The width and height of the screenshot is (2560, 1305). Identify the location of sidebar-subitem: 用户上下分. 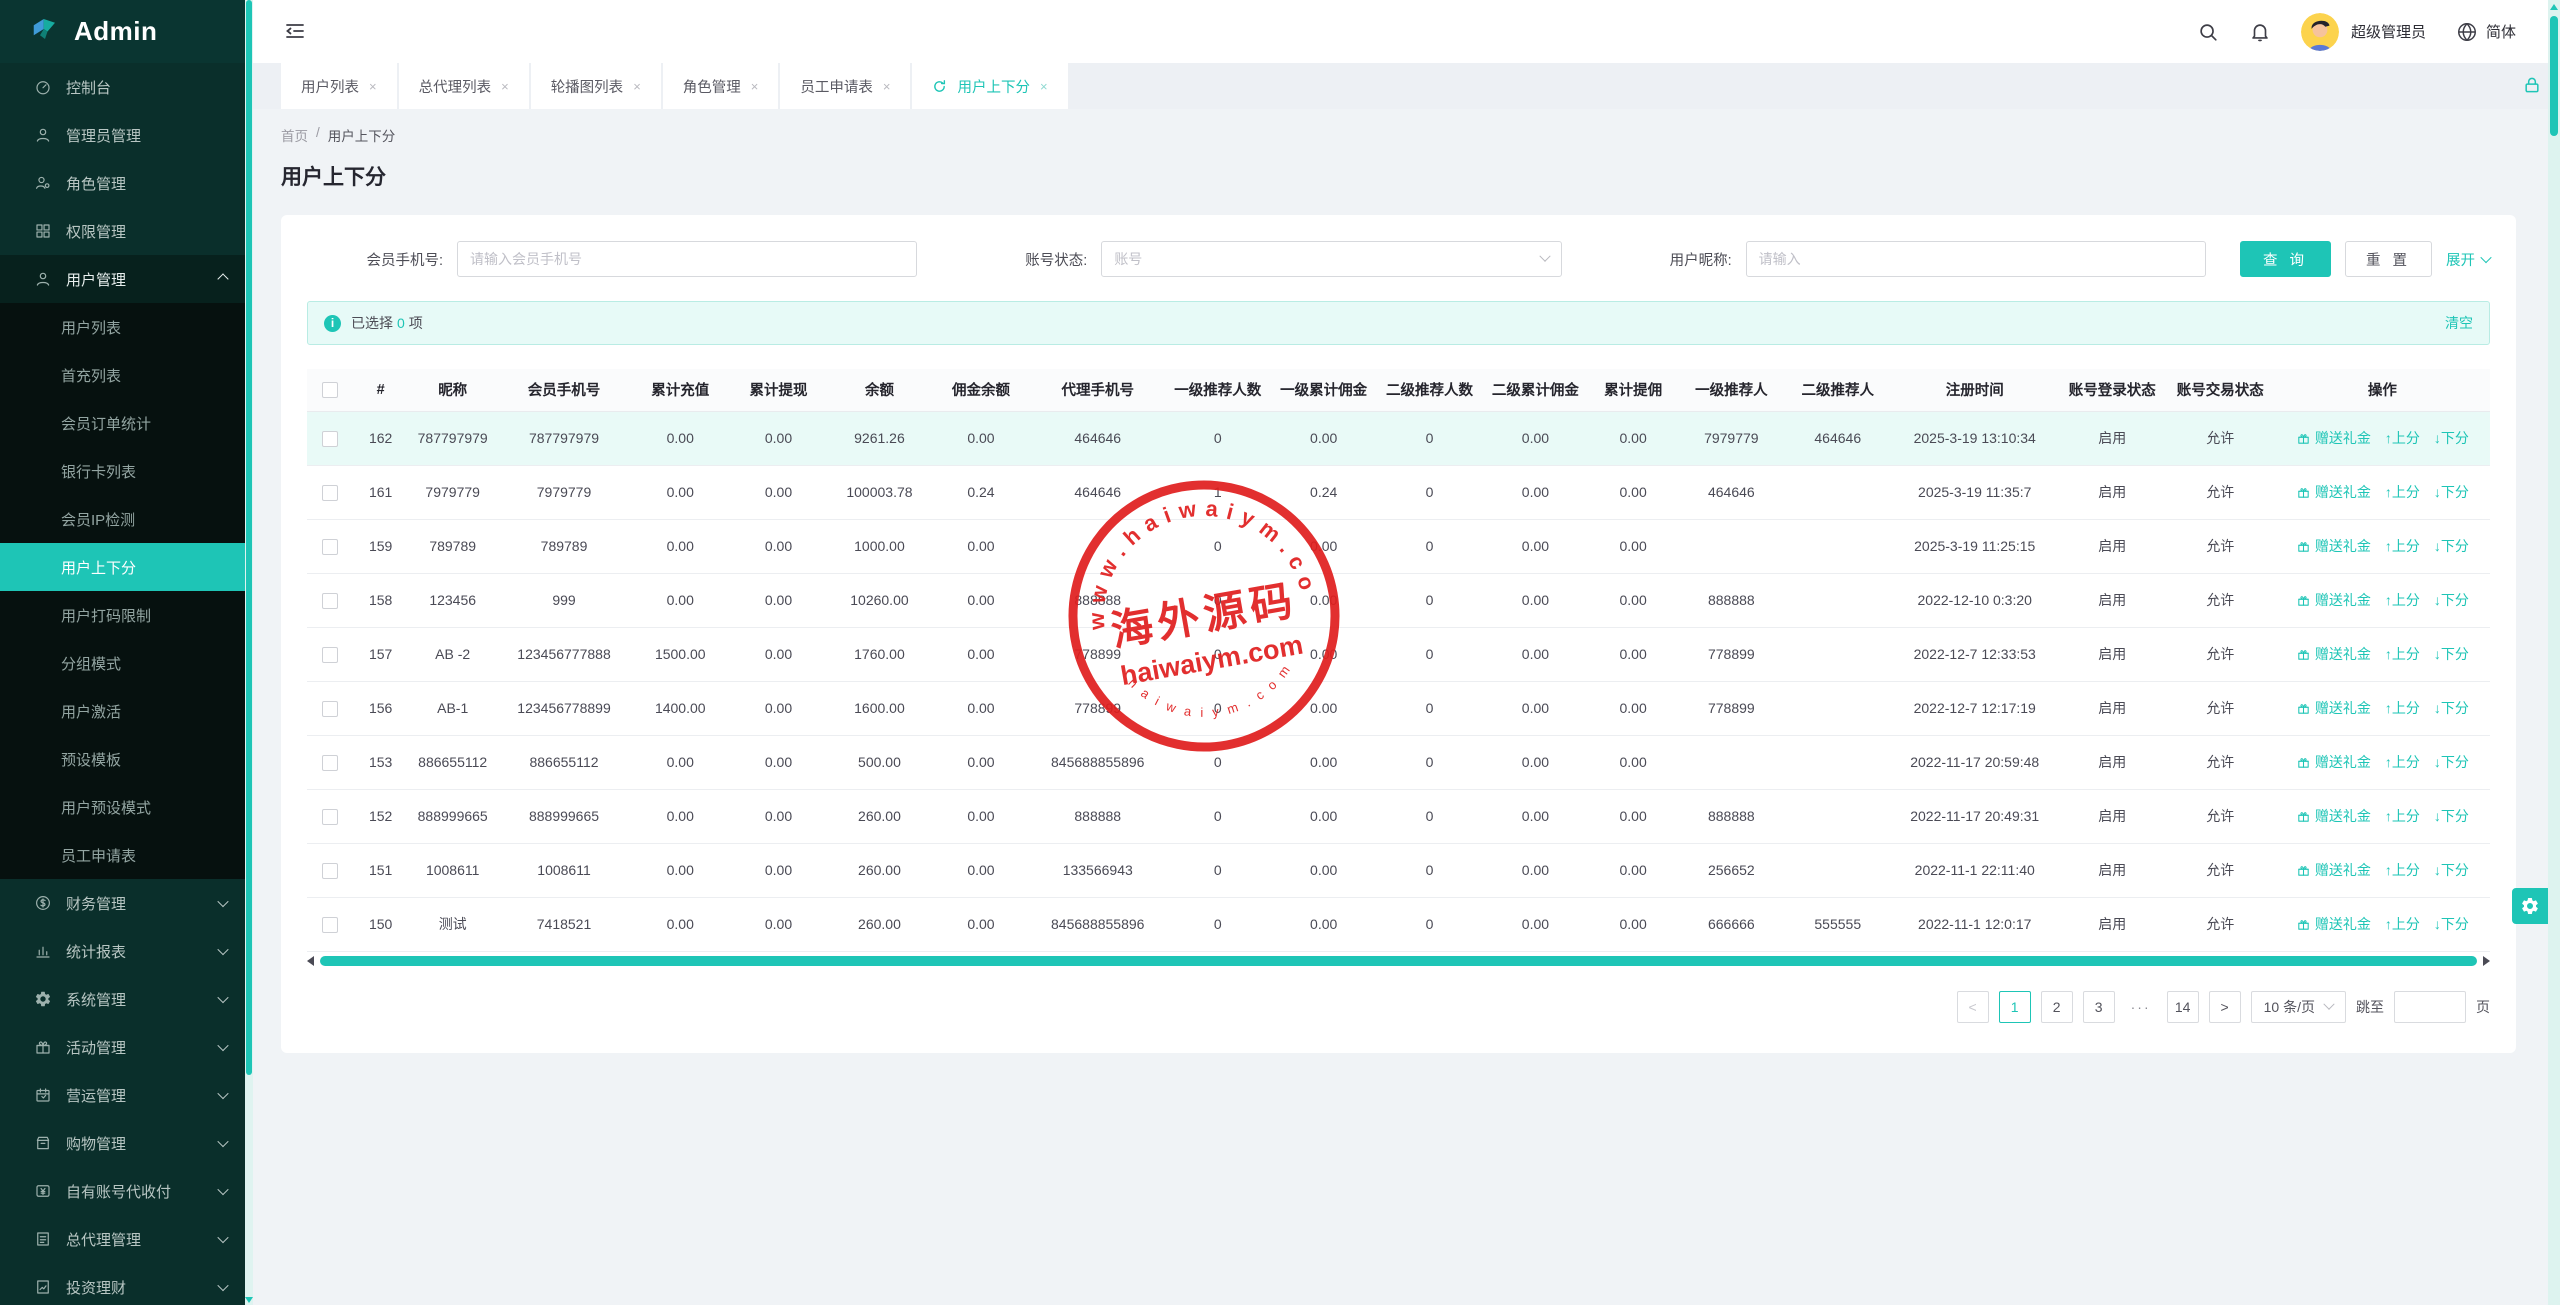
(122, 567).